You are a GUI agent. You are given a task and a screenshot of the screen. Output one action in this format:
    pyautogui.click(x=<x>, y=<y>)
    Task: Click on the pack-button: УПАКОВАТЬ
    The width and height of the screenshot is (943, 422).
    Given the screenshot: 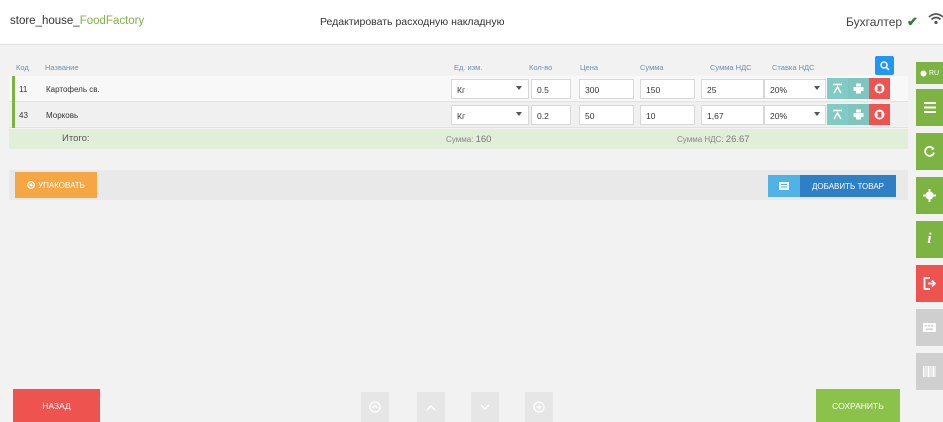 What is the action you would take?
    pyautogui.click(x=56, y=185)
    